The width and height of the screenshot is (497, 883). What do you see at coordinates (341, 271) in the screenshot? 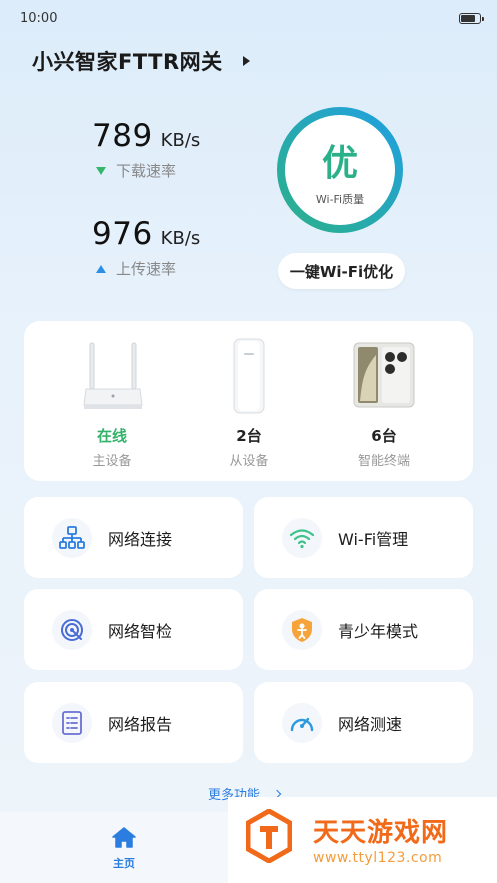
I see `wifi-optimize-button: 一键Wi-Fi优化` at bounding box center [341, 271].